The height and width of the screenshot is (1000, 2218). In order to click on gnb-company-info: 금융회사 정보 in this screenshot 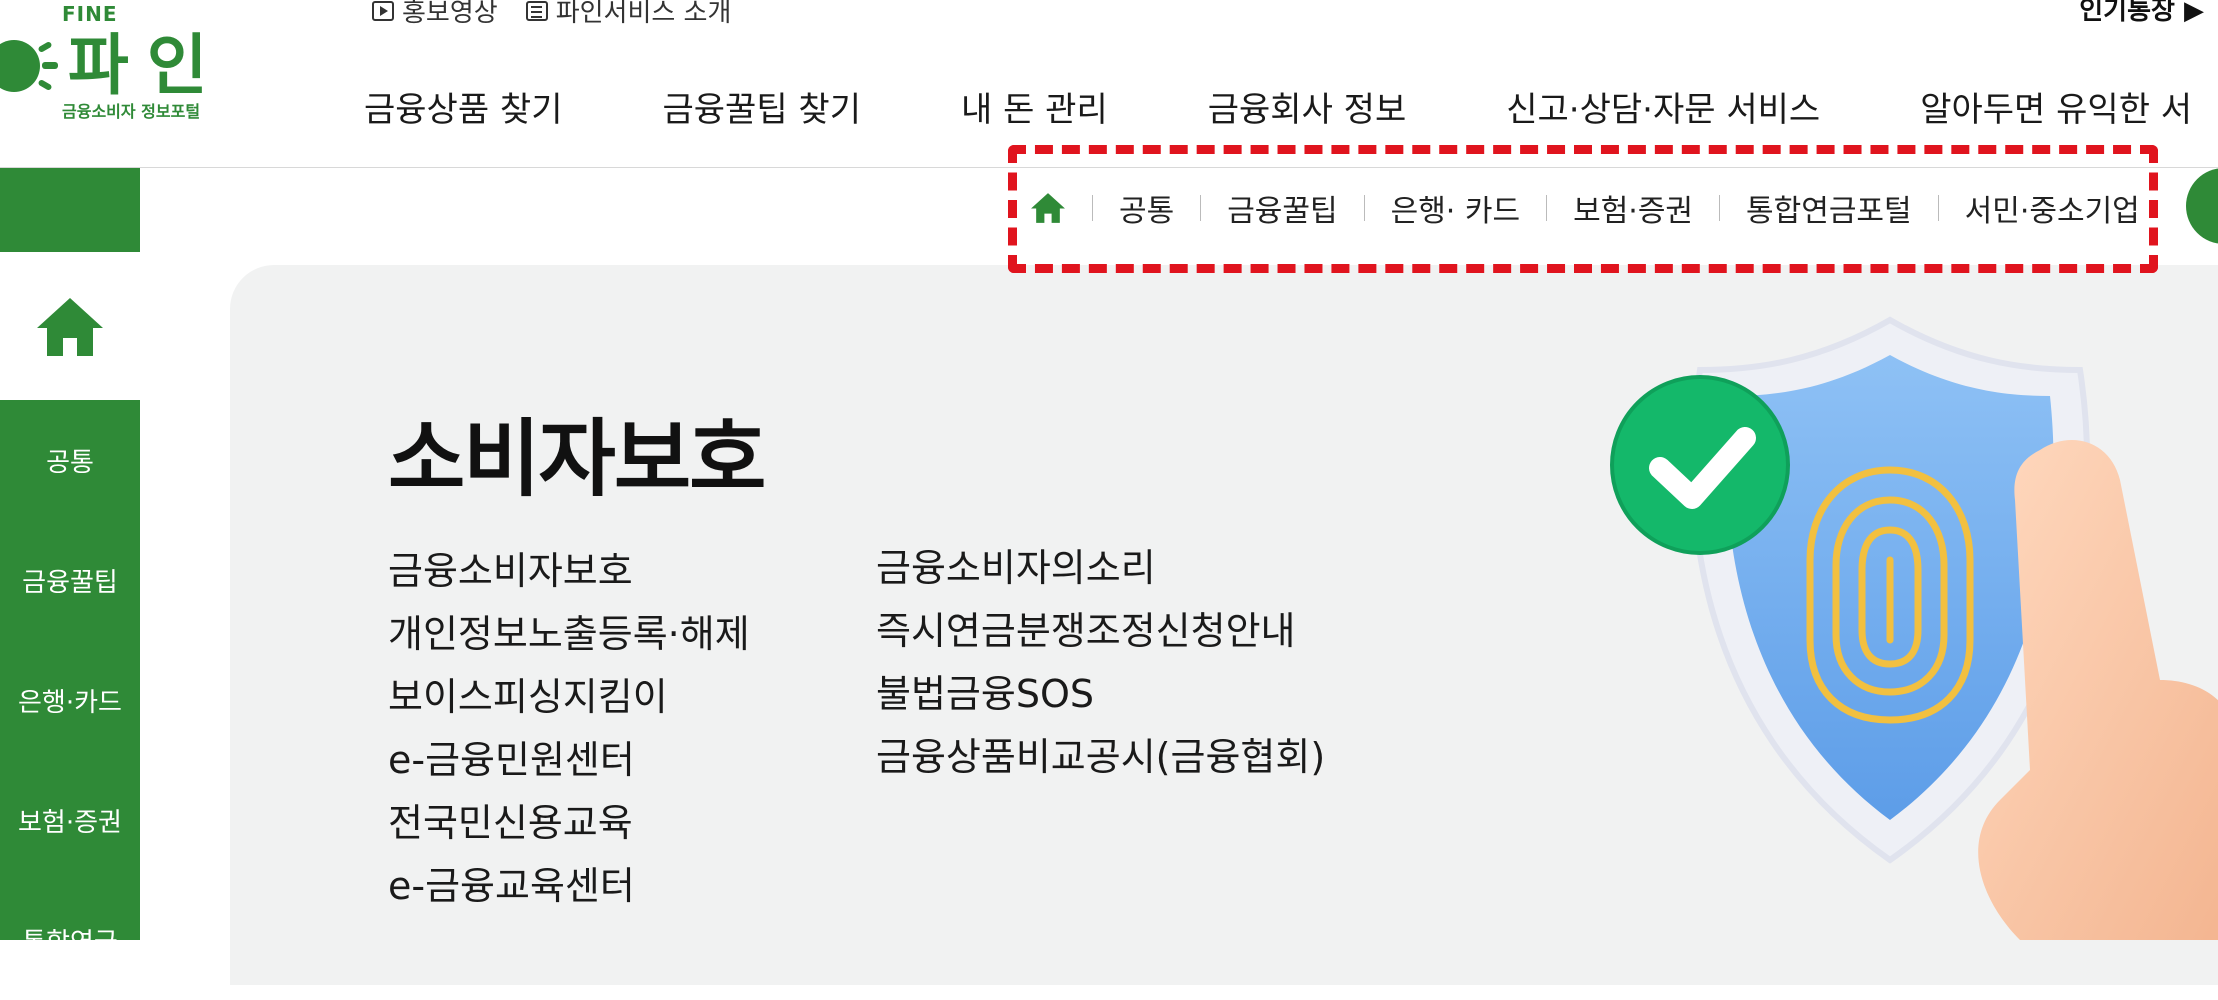, I will do `click(1307, 106)`.